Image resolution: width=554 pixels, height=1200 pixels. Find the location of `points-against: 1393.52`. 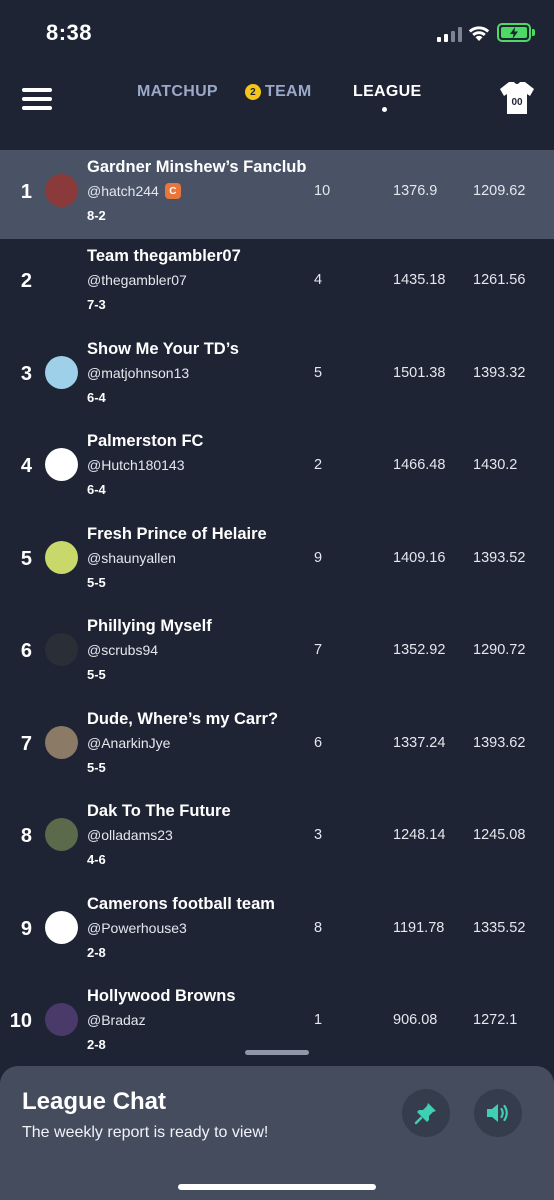

points-against: 1393.52 is located at coordinates (499, 557).